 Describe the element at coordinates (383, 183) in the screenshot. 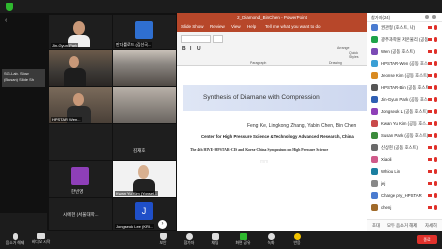

I see `participant-name: jej` at that location.